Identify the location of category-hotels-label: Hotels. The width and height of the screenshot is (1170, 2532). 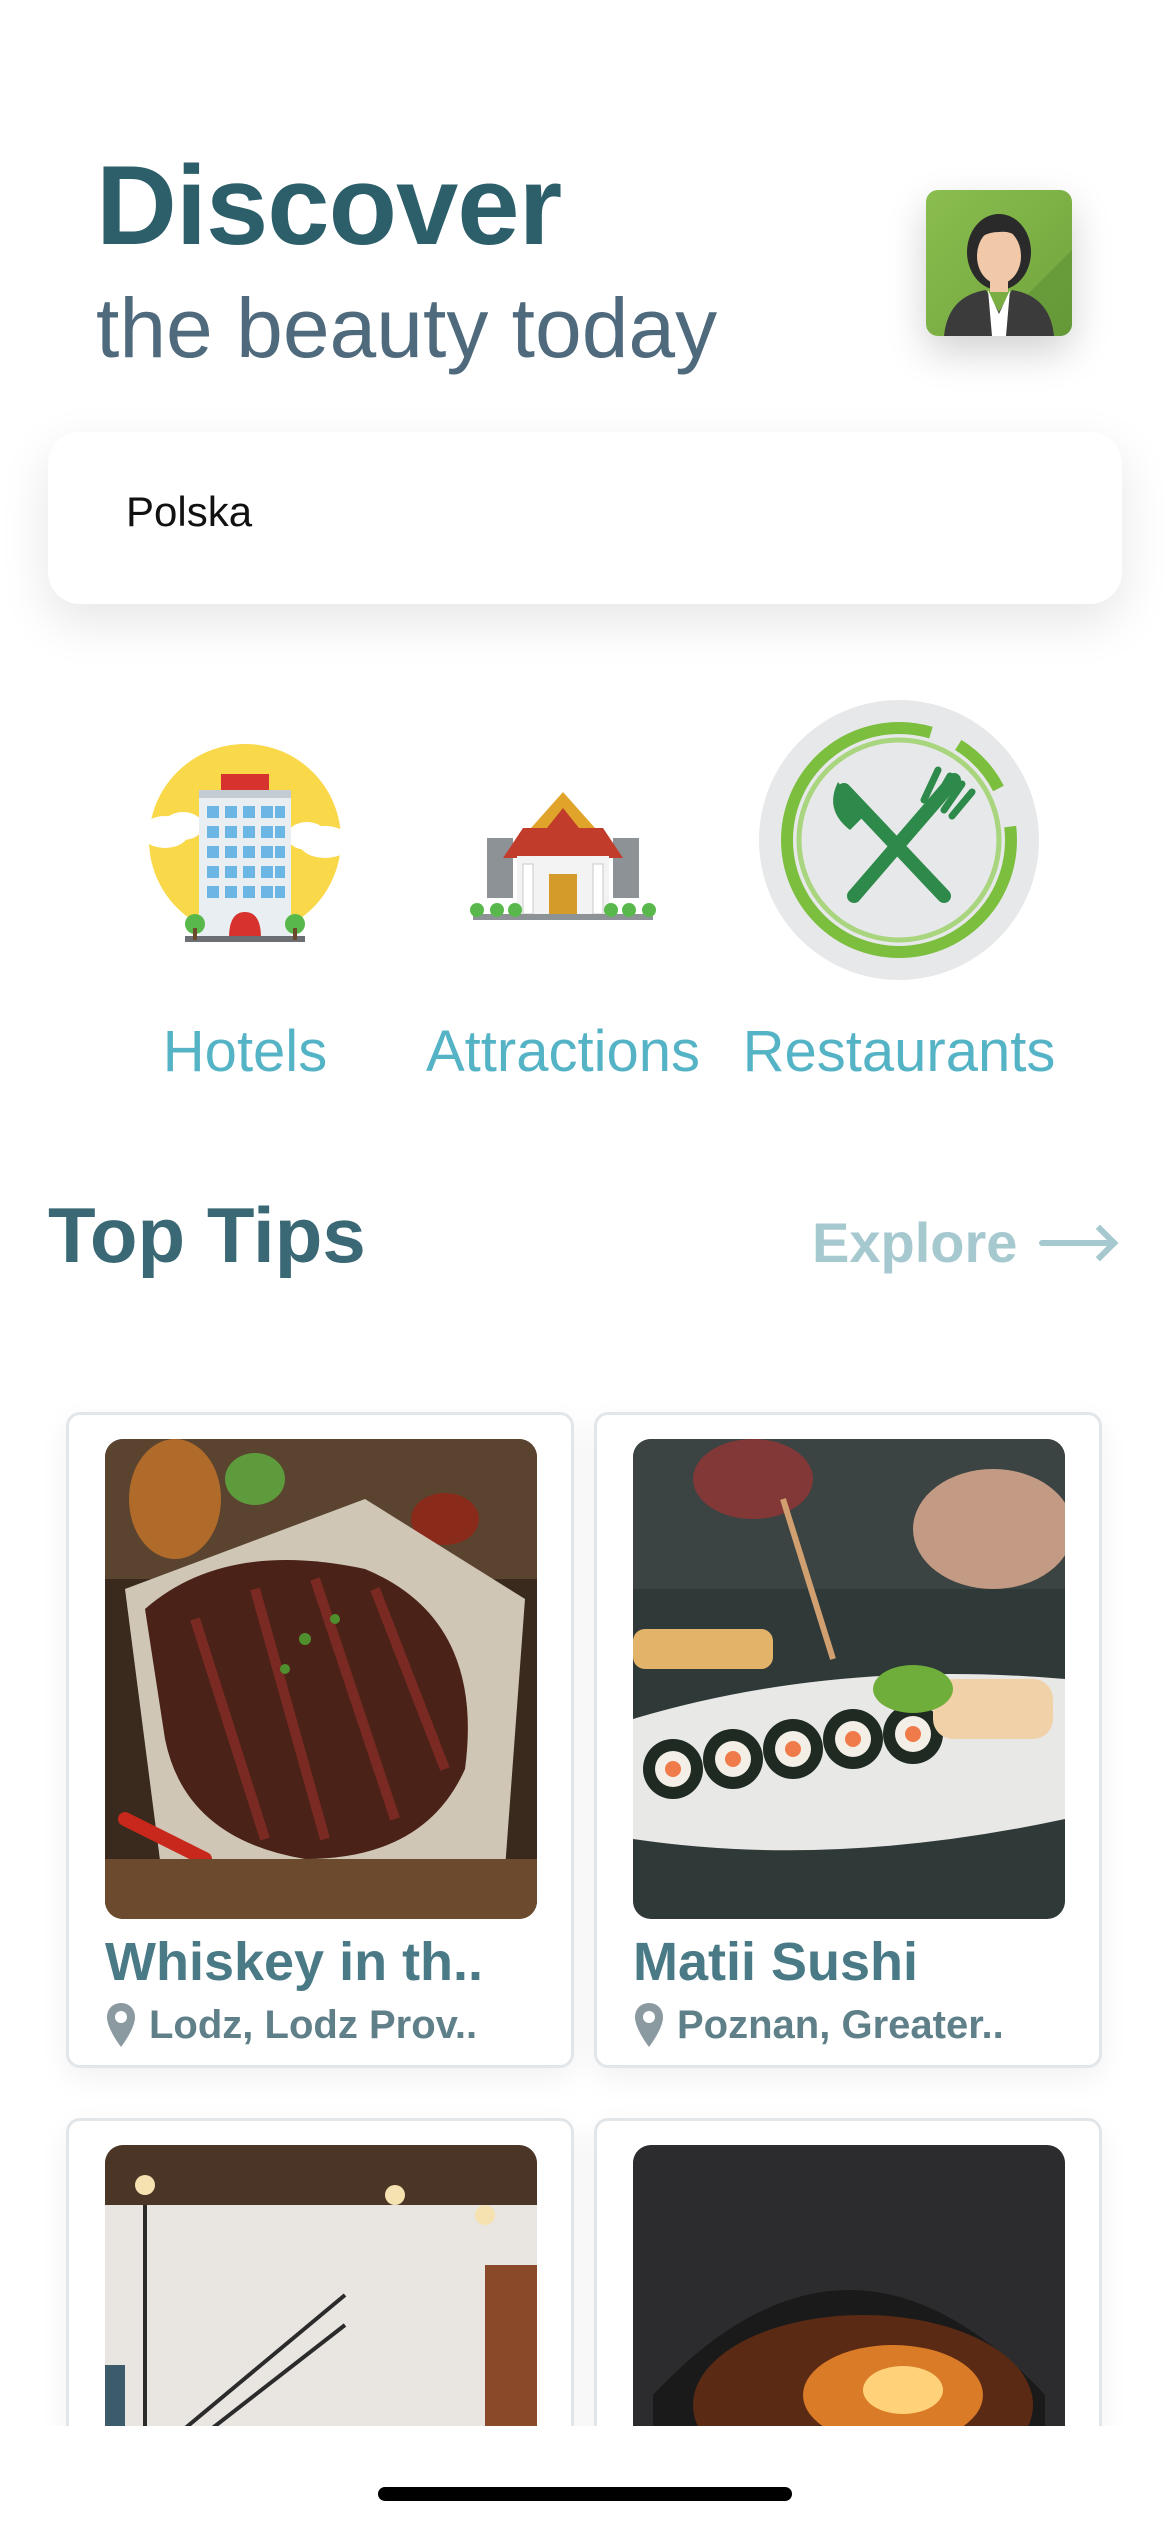
(245, 1051).